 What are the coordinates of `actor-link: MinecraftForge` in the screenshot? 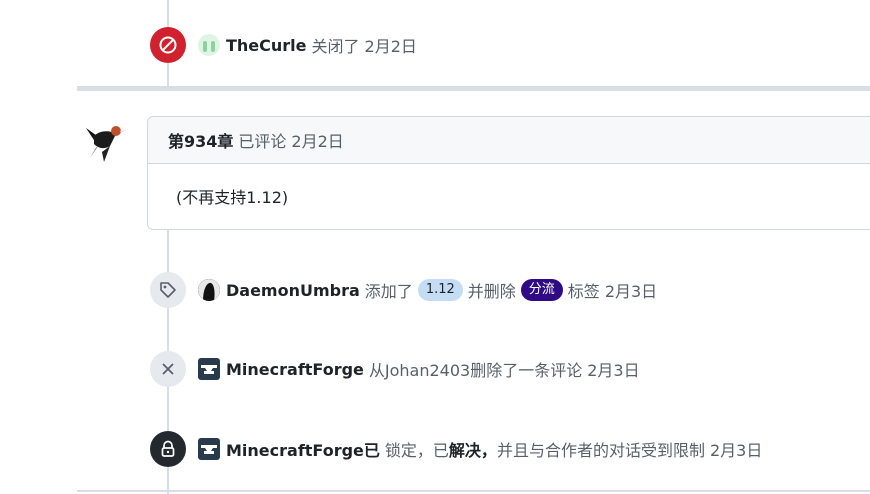 It's located at (295, 369).